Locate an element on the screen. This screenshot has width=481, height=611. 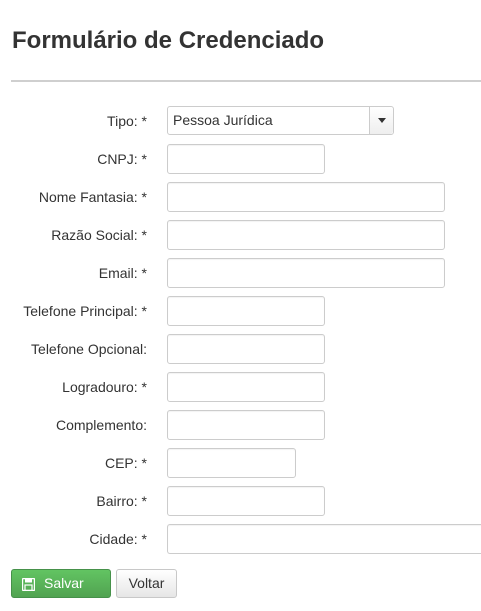
logradouro-input is located at coordinates (246, 387).